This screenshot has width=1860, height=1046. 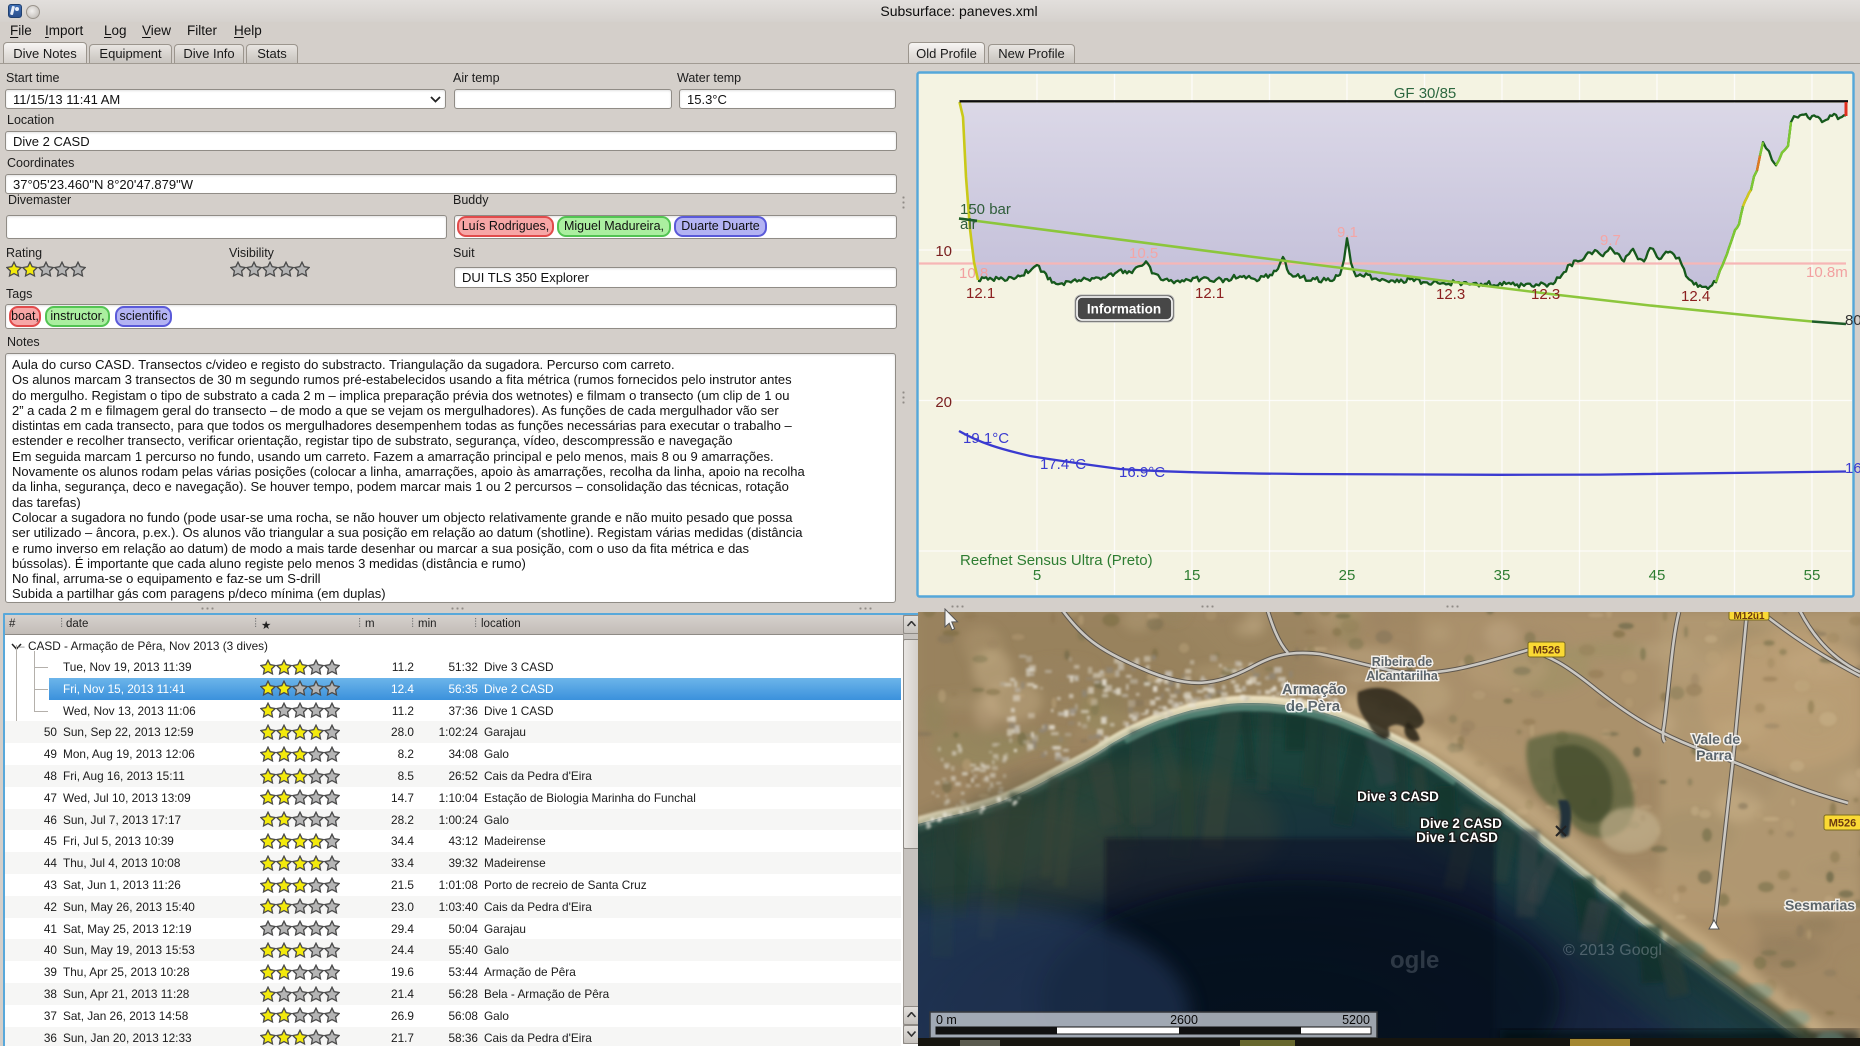 What do you see at coordinates (943, 251) in the screenshot?
I see `svg-text: 10` at bounding box center [943, 251].